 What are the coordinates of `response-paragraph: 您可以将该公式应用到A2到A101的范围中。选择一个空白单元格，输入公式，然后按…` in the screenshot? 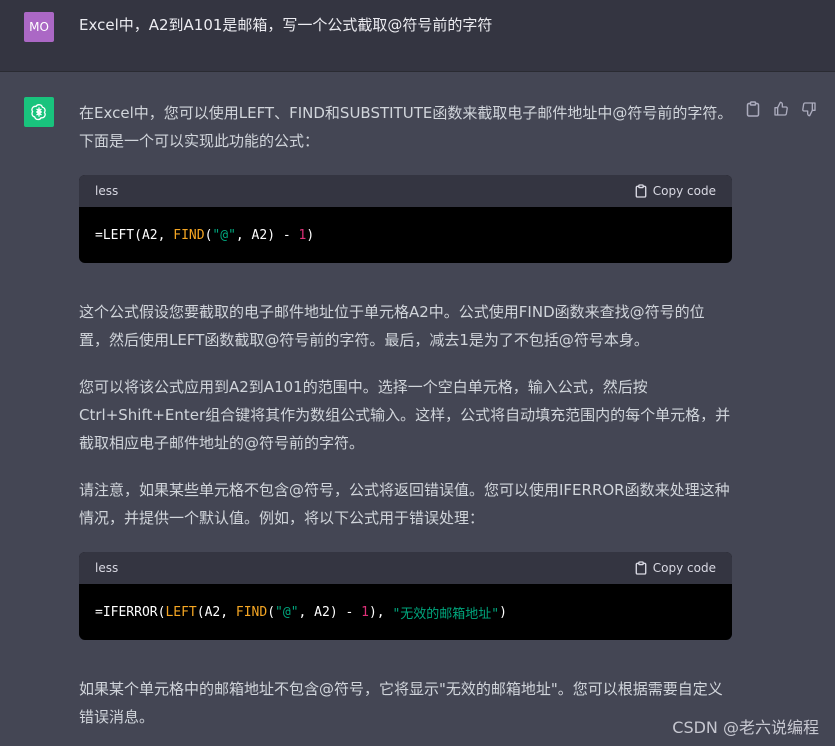 It's located at (405, 415).